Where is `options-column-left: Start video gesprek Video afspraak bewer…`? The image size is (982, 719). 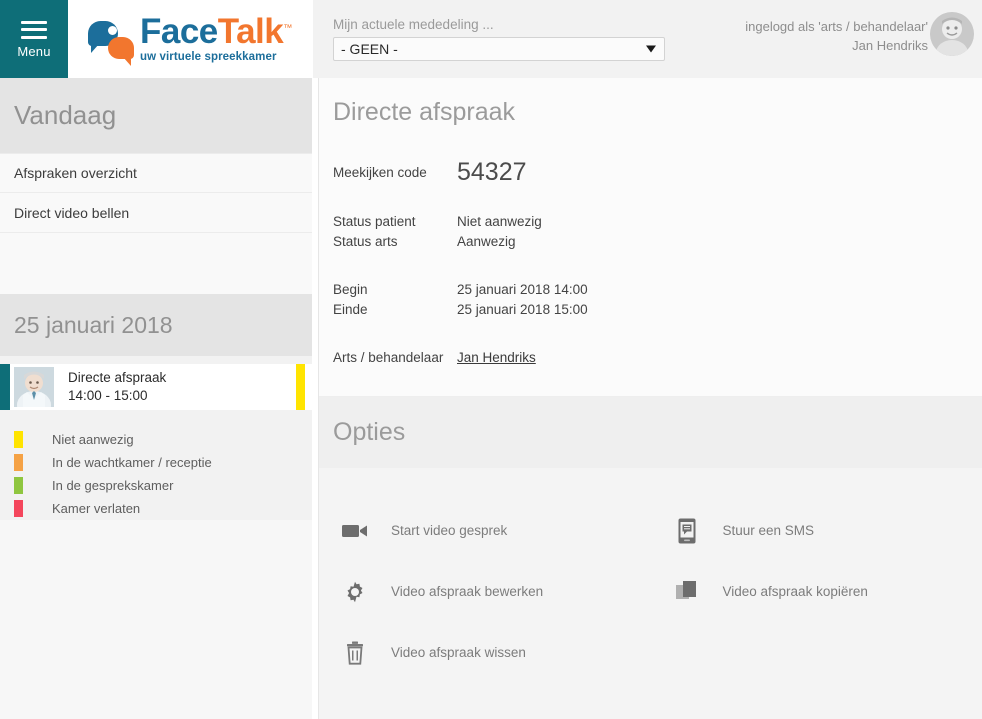 options-column-left: Start video gesprek Video afspraak bewer… is located at coordinates (485, 591).